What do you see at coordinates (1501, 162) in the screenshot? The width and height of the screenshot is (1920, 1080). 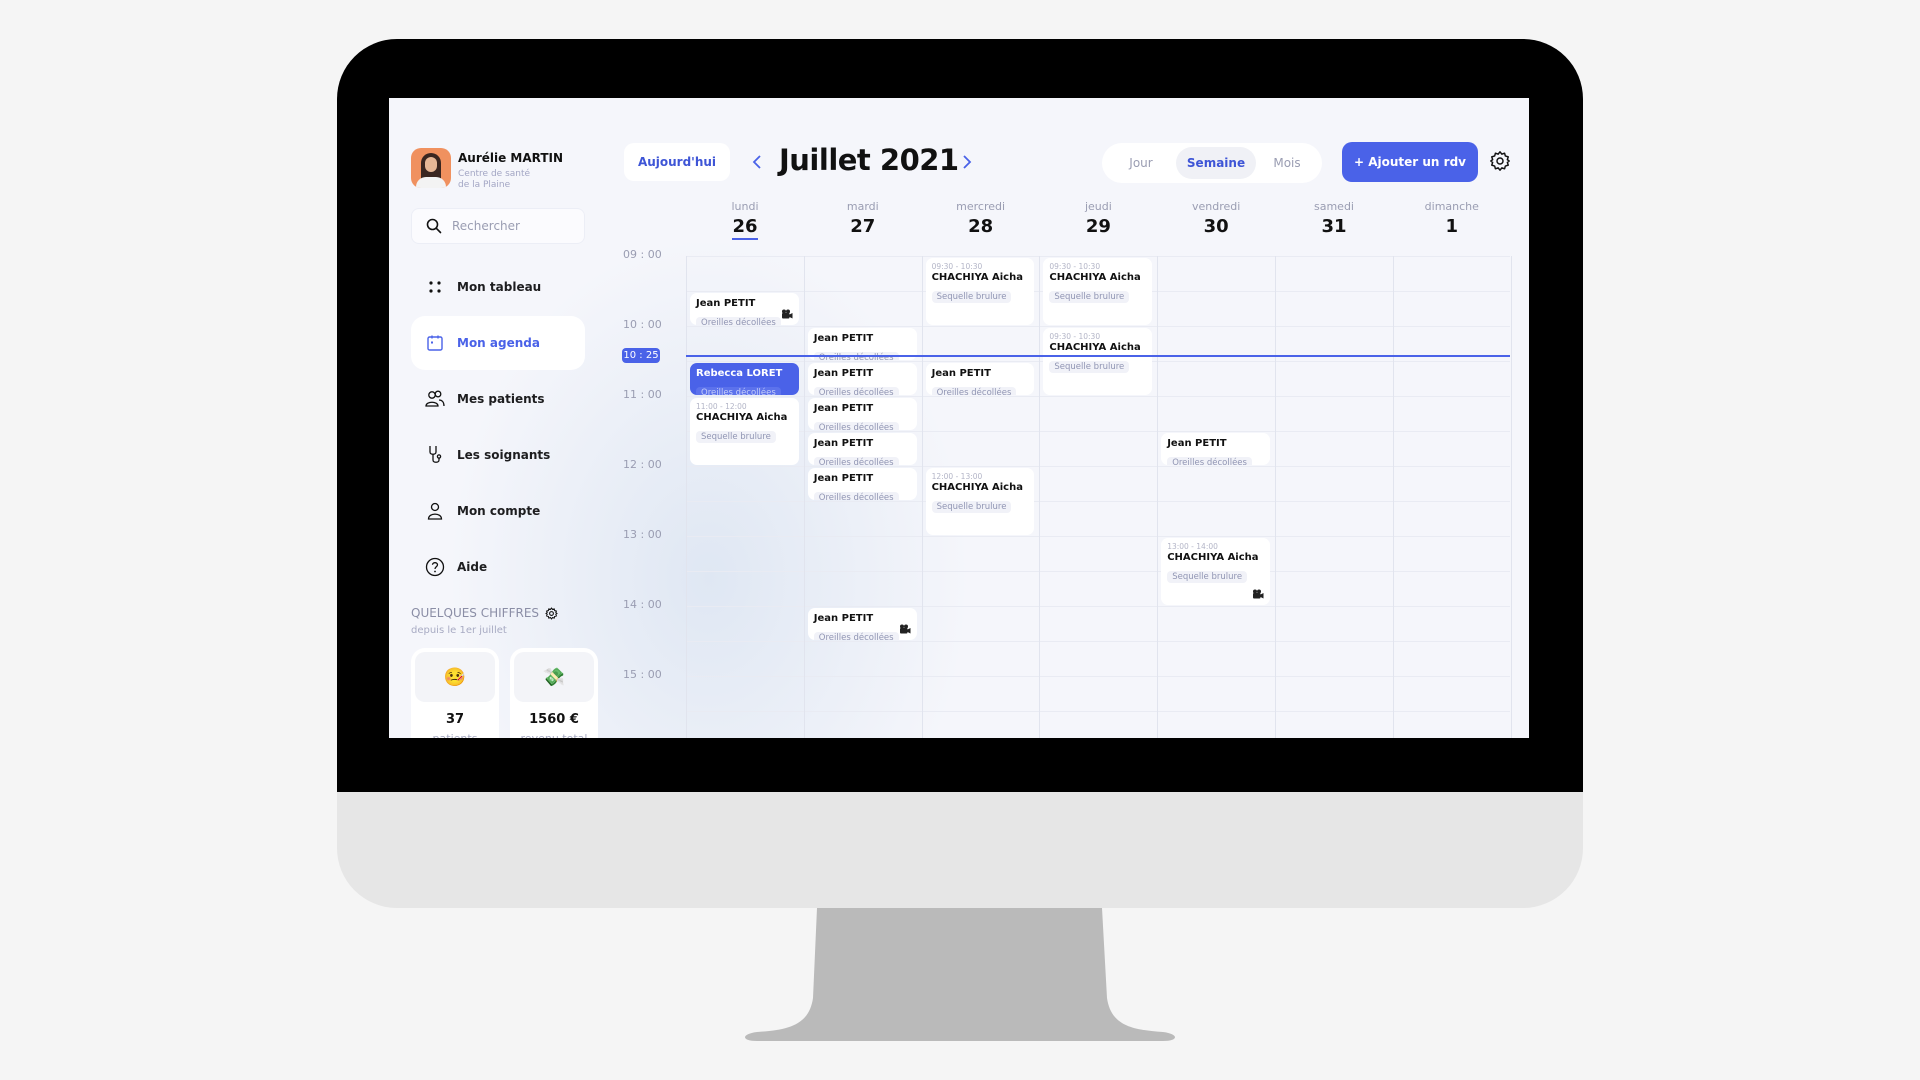 I see `settings-button` at bounding box center [1501, 162].